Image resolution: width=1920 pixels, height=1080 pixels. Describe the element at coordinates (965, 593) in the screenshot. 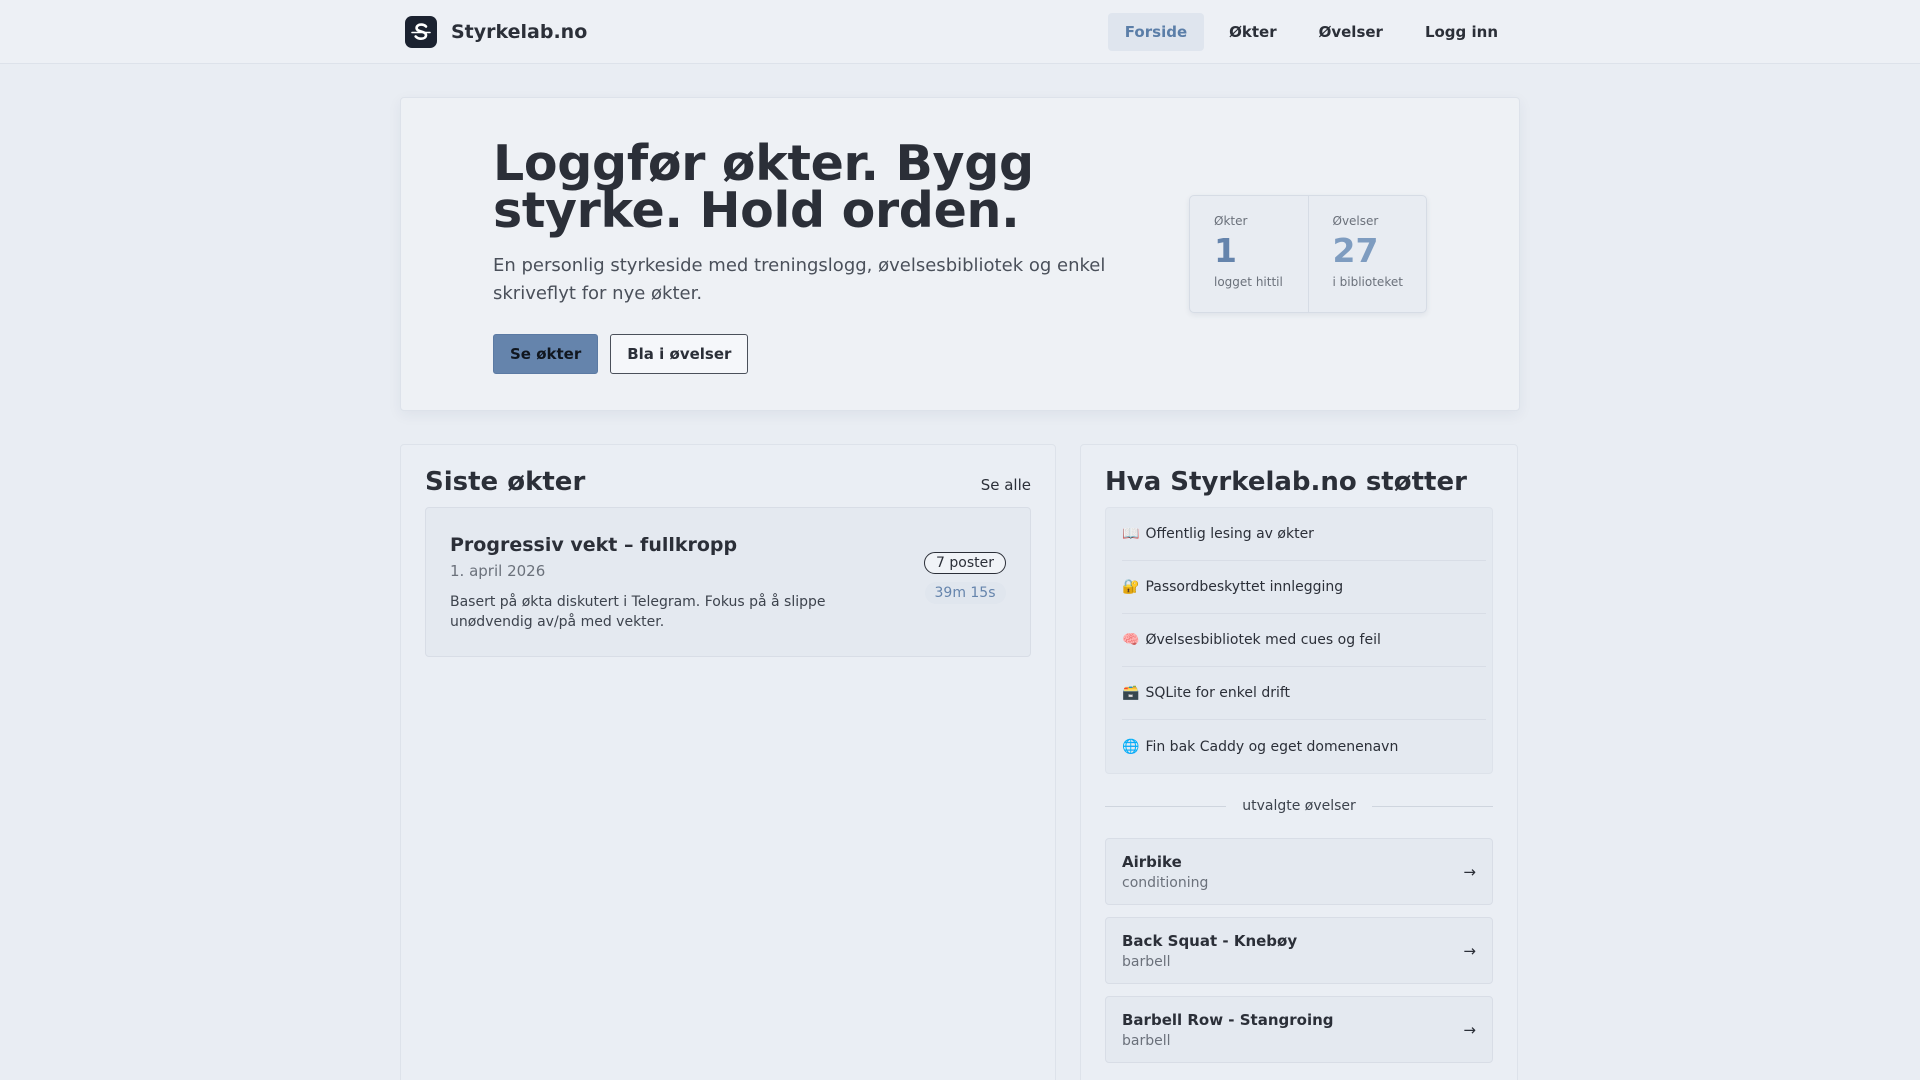

I see `duration-badge: 39m 15s` at that location.